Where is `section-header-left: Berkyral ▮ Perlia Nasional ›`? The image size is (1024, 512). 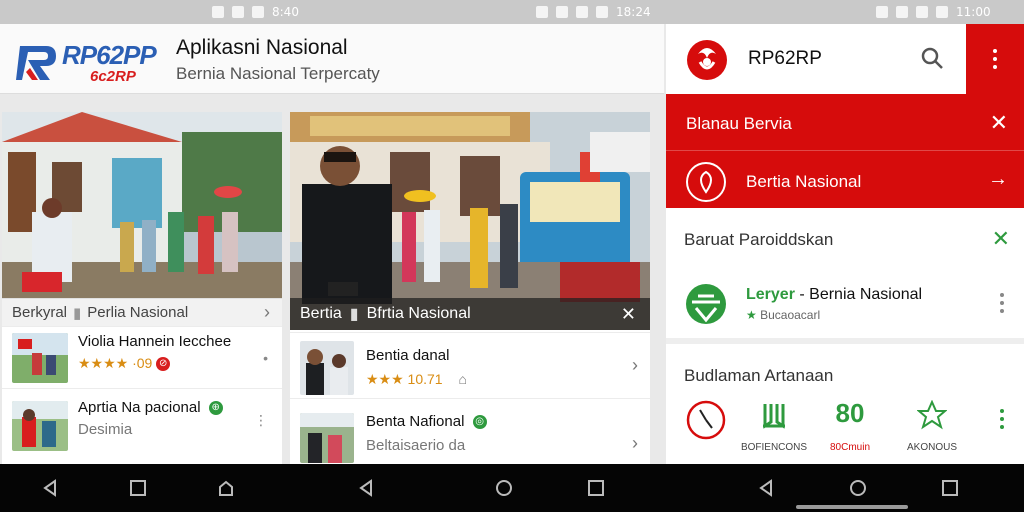 section-header-left: Berkyral ▮ Perlia Nasional › is located at coordinates (142, 312).